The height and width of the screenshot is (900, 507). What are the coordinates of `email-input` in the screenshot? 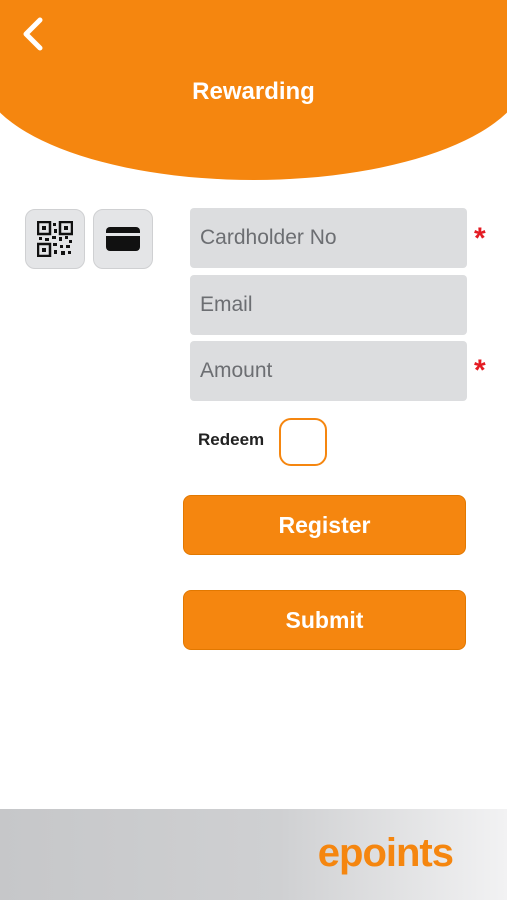 It's located at (328, 305).